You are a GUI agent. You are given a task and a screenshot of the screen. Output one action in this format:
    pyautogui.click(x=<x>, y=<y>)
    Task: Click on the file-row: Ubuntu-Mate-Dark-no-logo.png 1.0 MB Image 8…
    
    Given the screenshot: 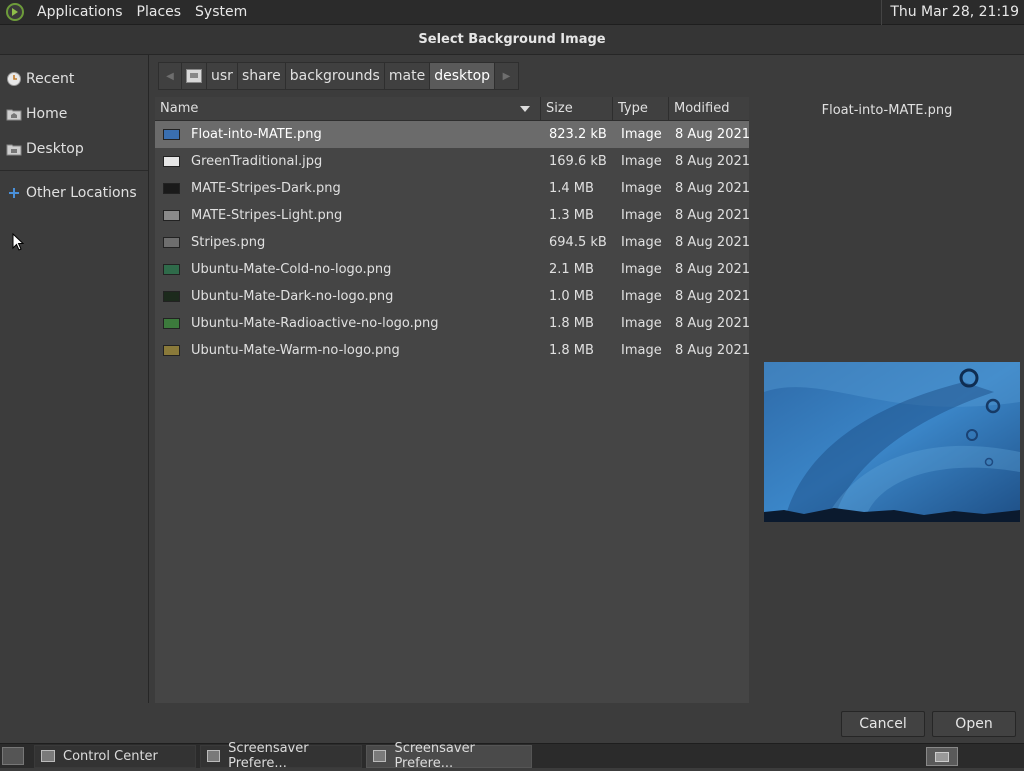 What is the action you would take?
    pyautogui.click(x=452, y=296)
    